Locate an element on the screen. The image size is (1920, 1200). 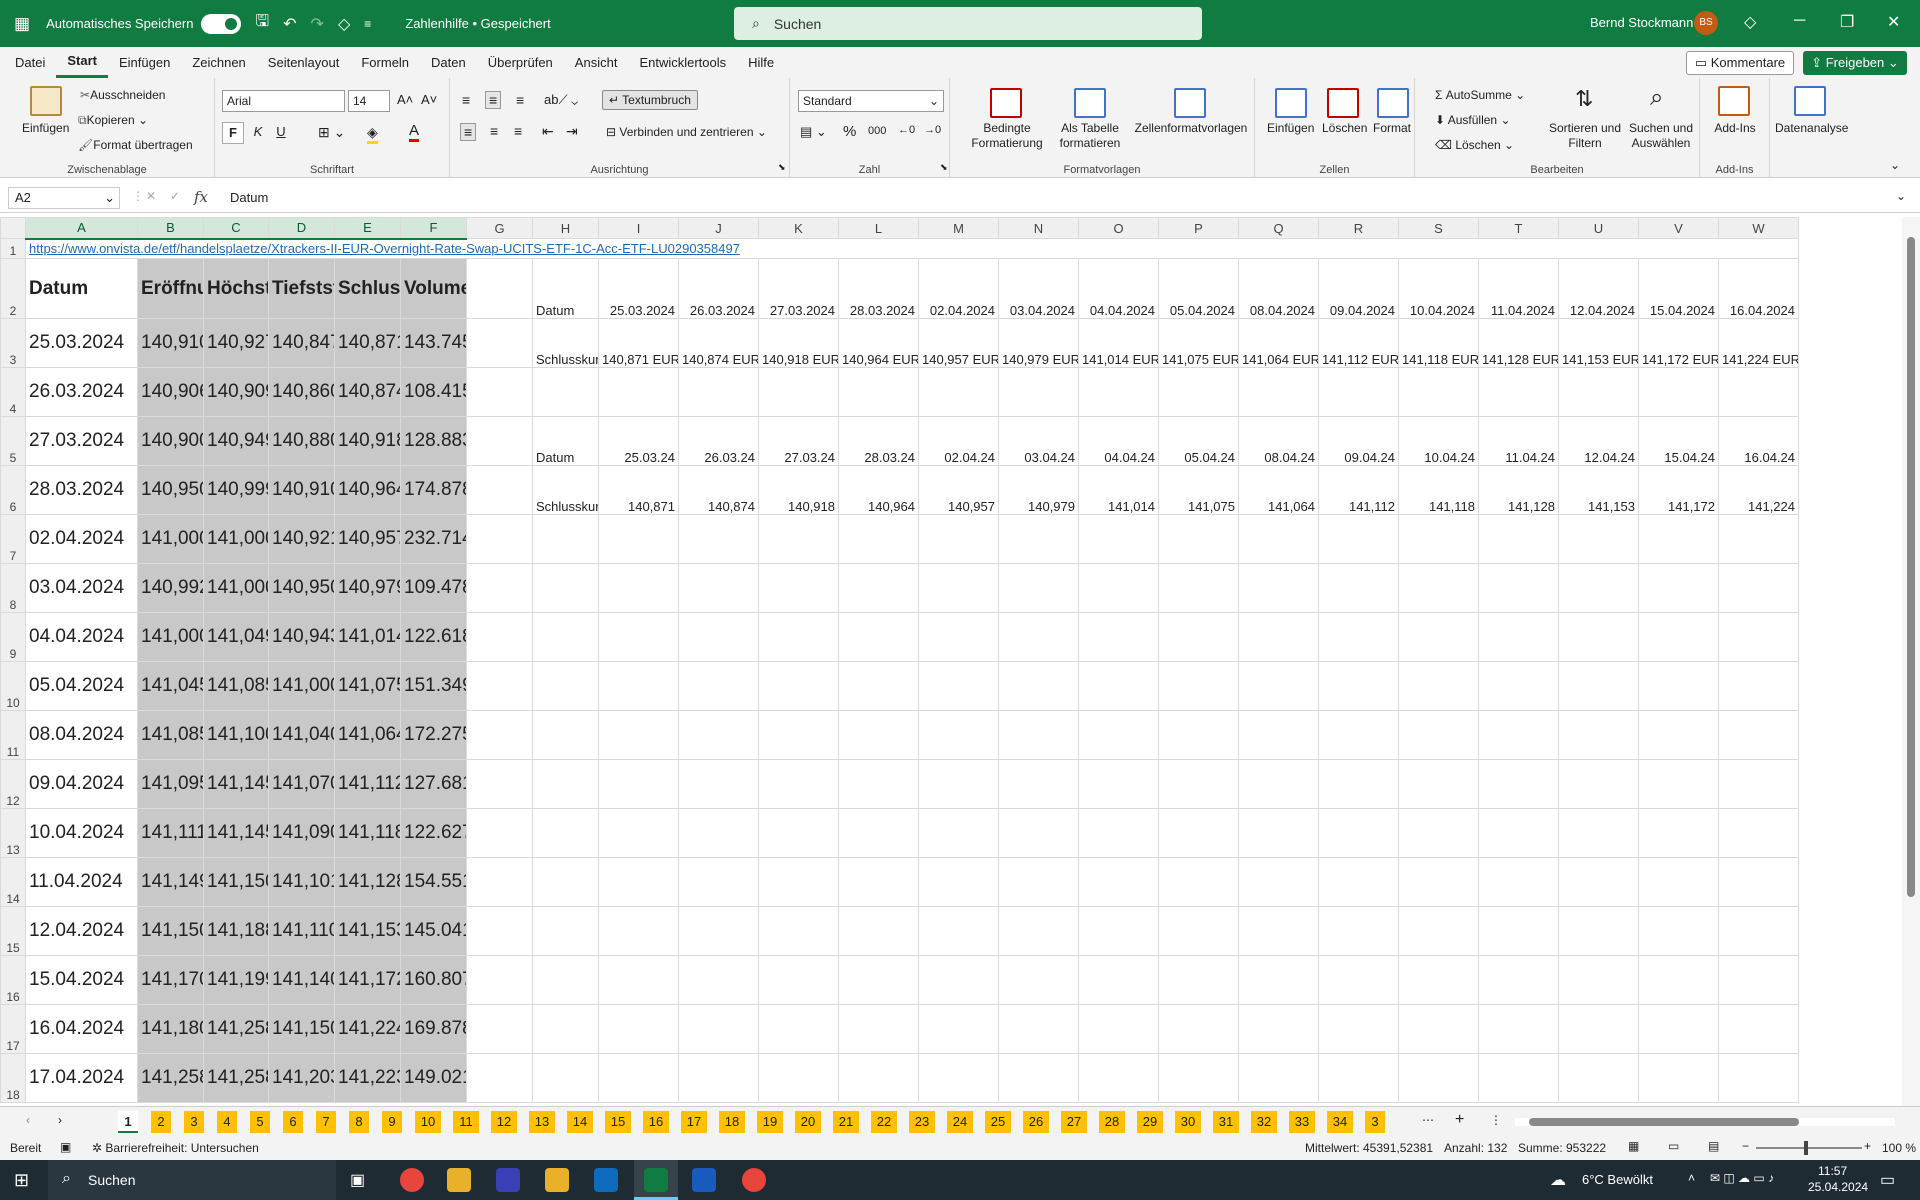
transposed-close-cell: 140,874 EUR is located at coordinates (718, 343).